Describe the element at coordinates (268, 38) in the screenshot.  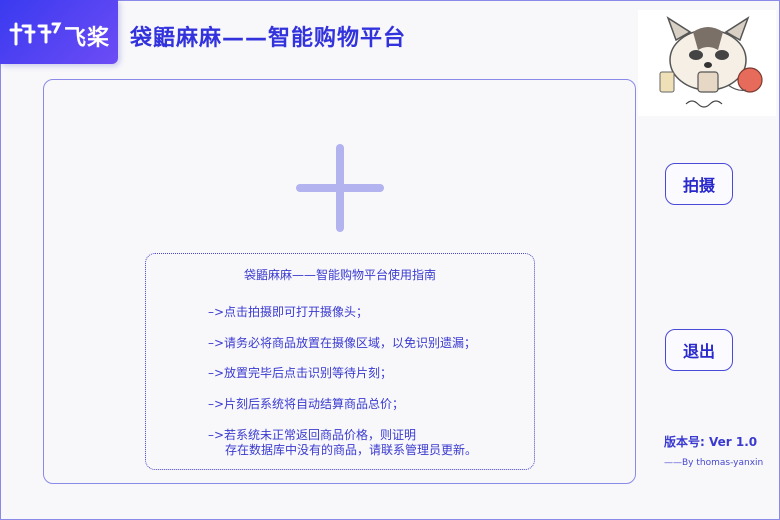
I see `app-title: 袋鼯麻麻——智能购物平台` at that location.